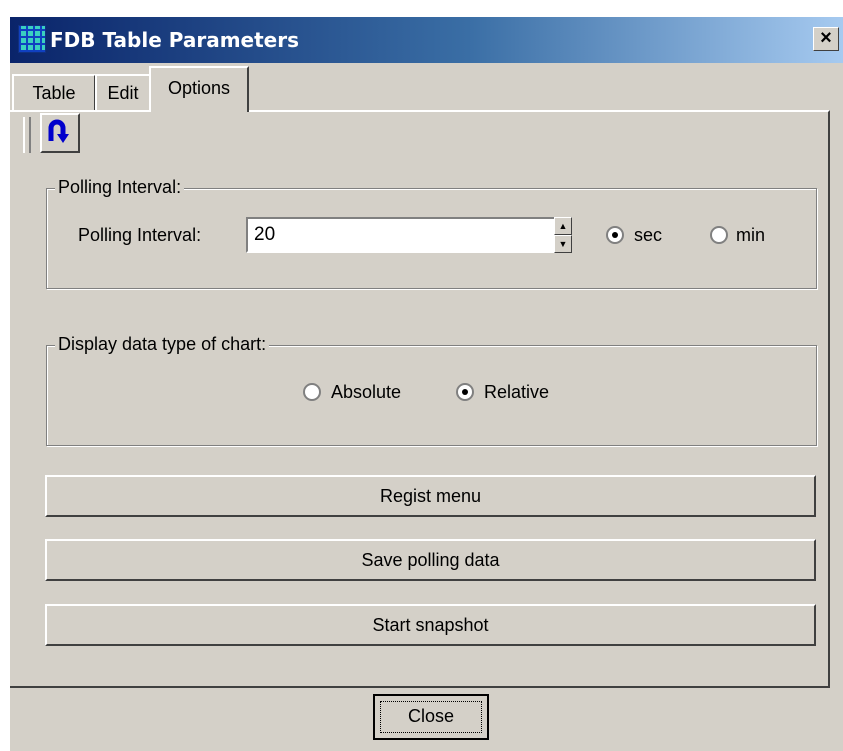 This screenshot has width=843, height=751. Describe the element at coordinates (162, 344) in the screenshot. I see `display-group-label: Display data type of chart:` at that location.